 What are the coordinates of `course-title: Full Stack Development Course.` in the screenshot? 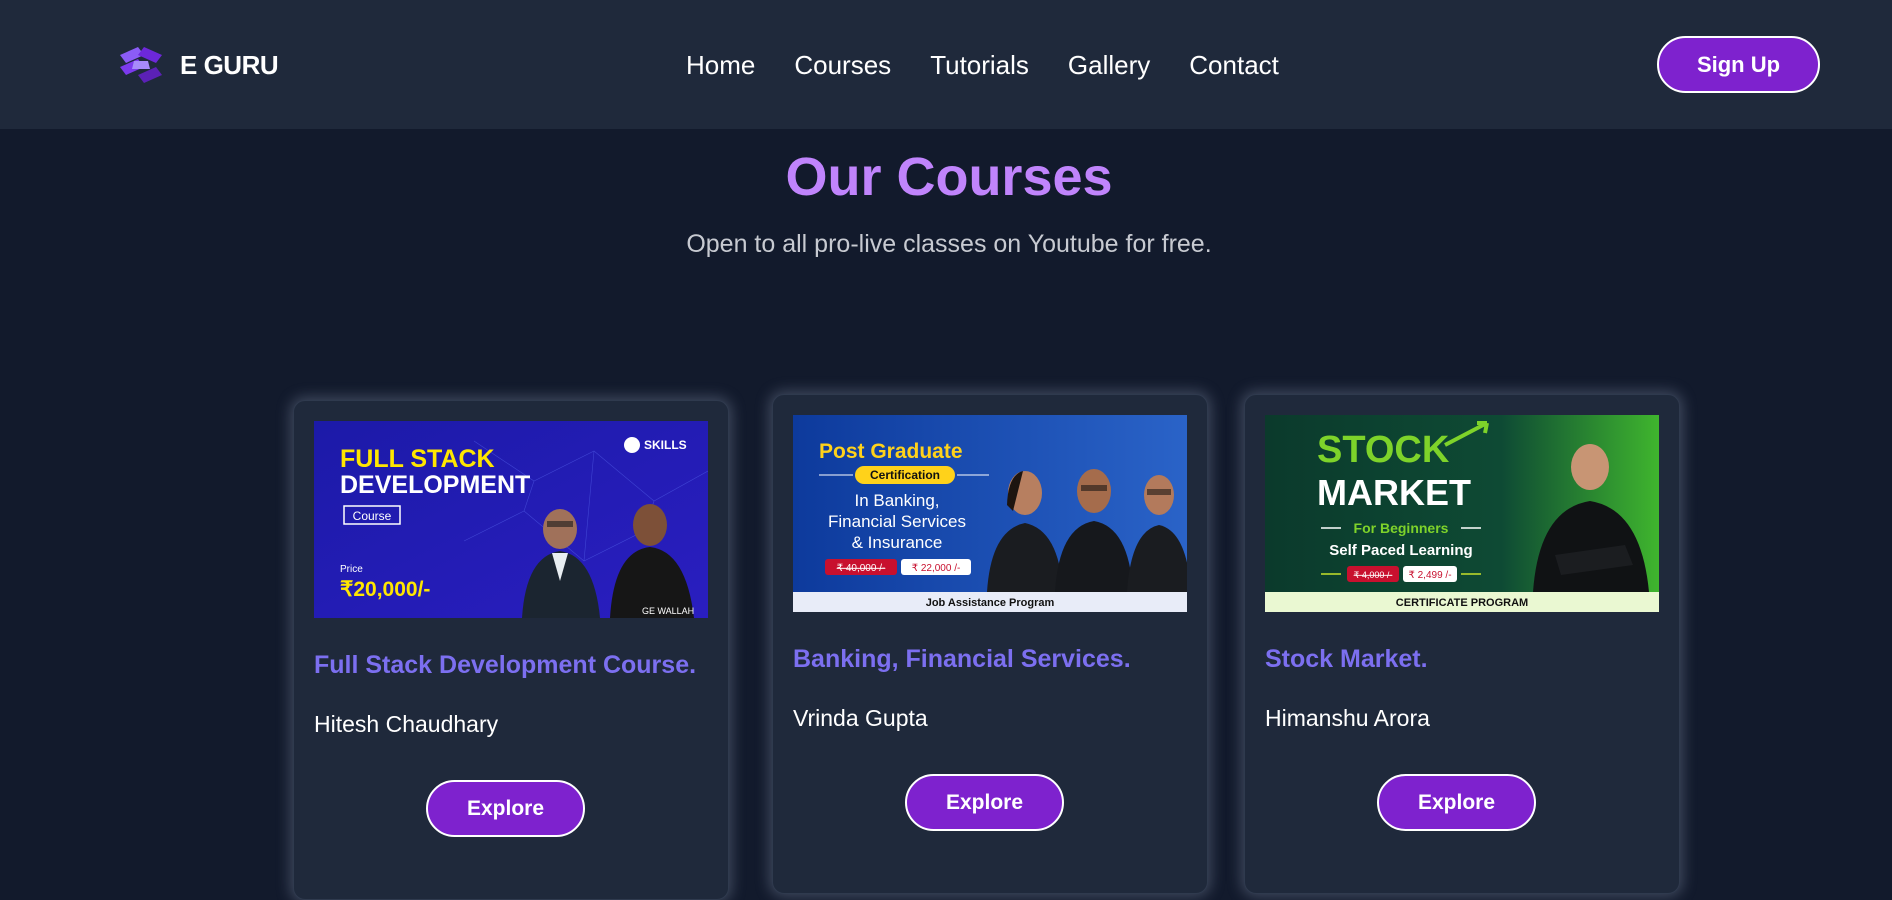 It's located at (505, 665).